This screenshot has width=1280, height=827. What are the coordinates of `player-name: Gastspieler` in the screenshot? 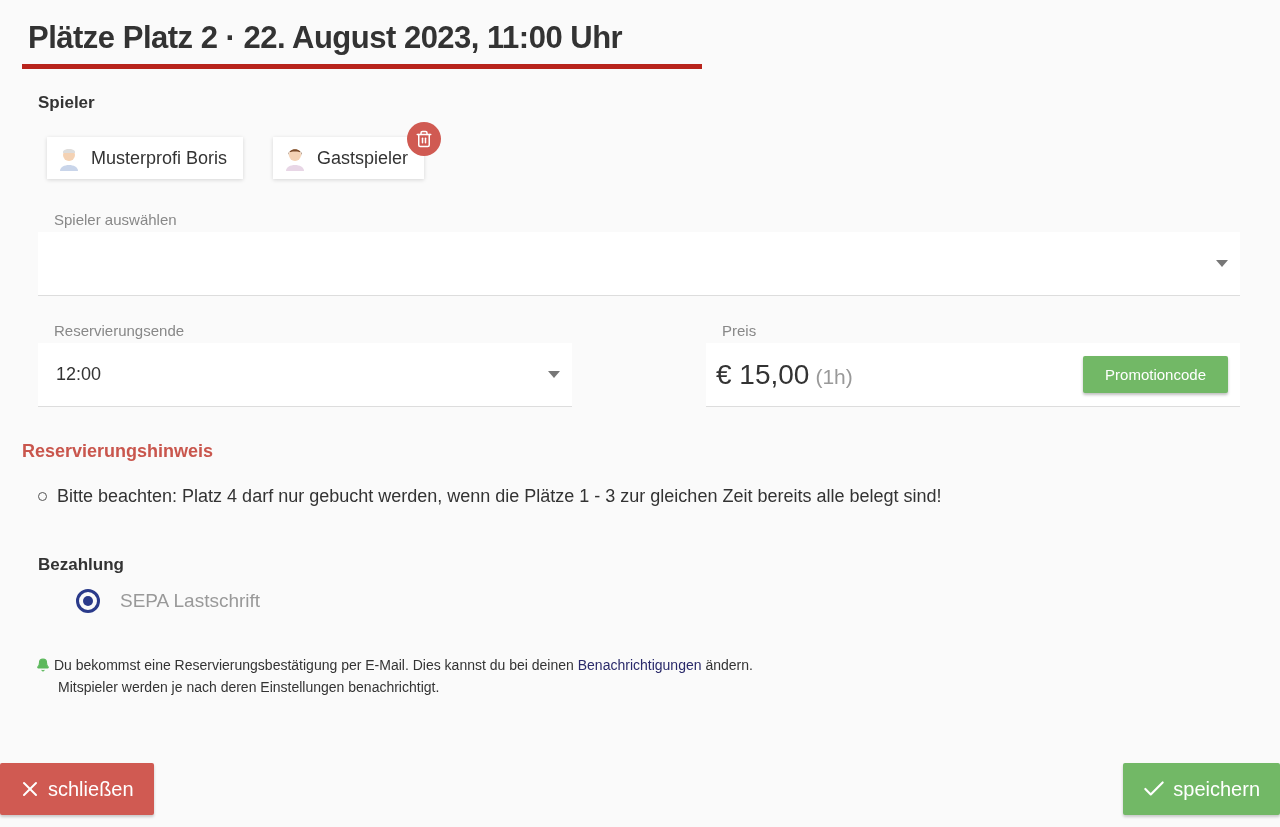 It's located at (363, 158).